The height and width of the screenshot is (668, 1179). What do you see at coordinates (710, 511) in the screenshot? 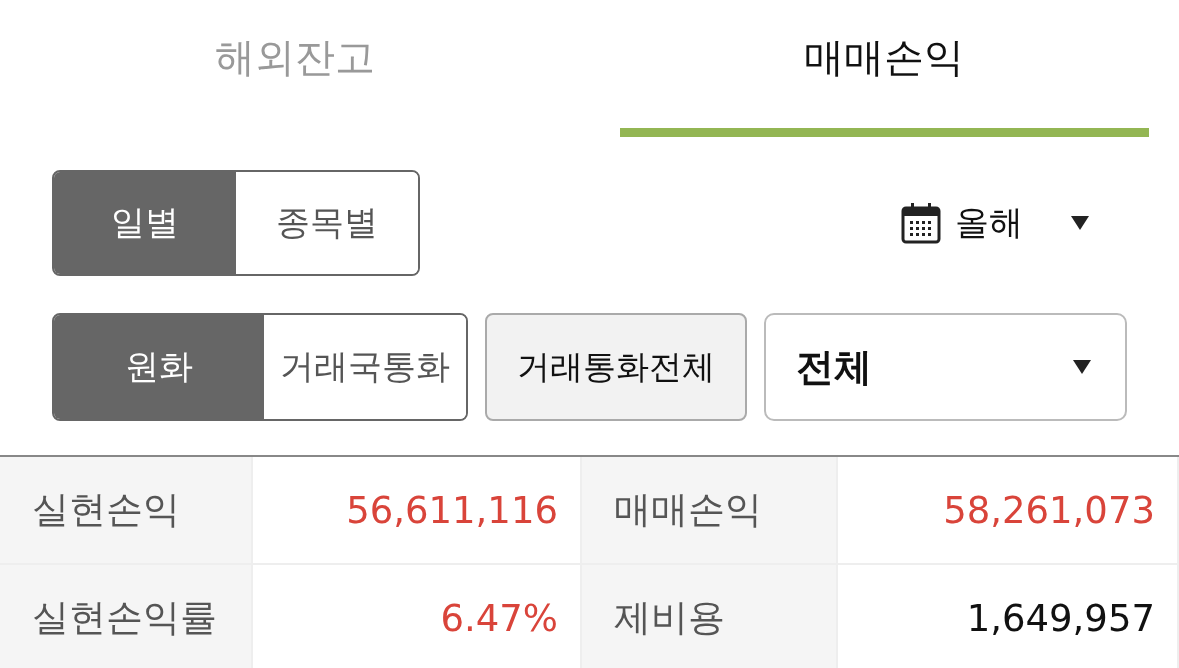
I see `label-cell: 매매손익` at bounding box center [710, 511].